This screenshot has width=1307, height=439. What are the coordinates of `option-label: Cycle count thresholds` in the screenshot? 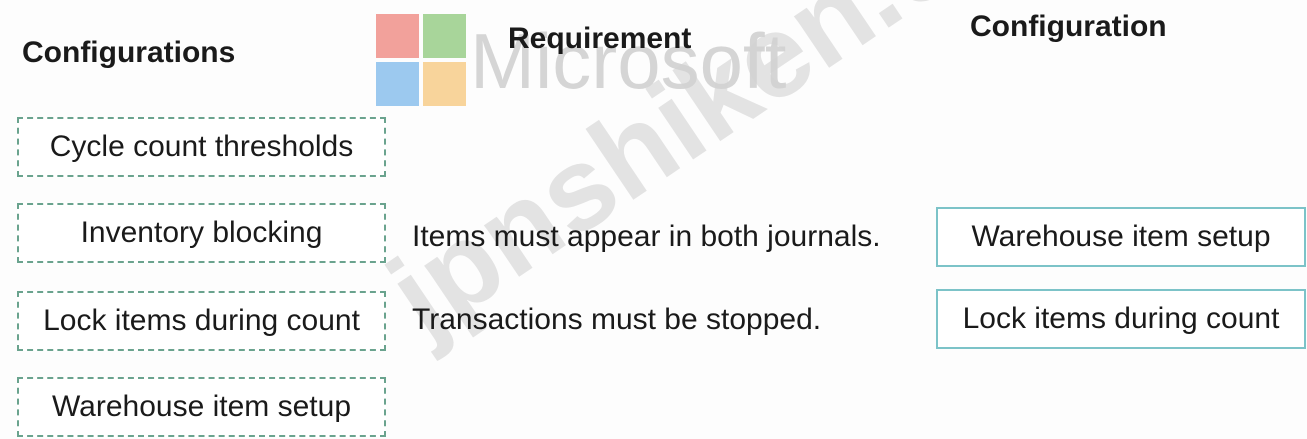 It's located at (201, 146).